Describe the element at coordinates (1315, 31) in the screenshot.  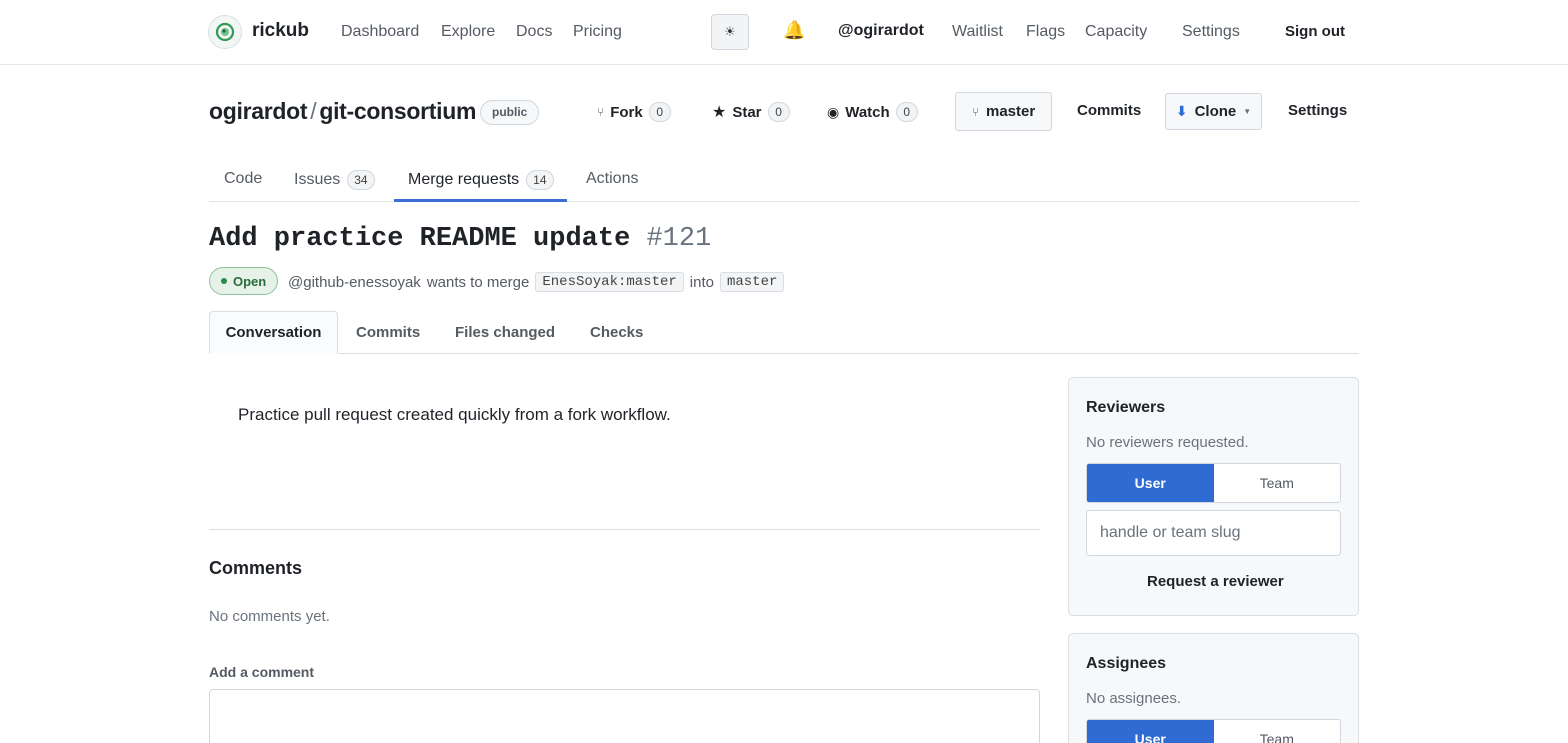
I see `sign-out-button: Sign out` at that location.